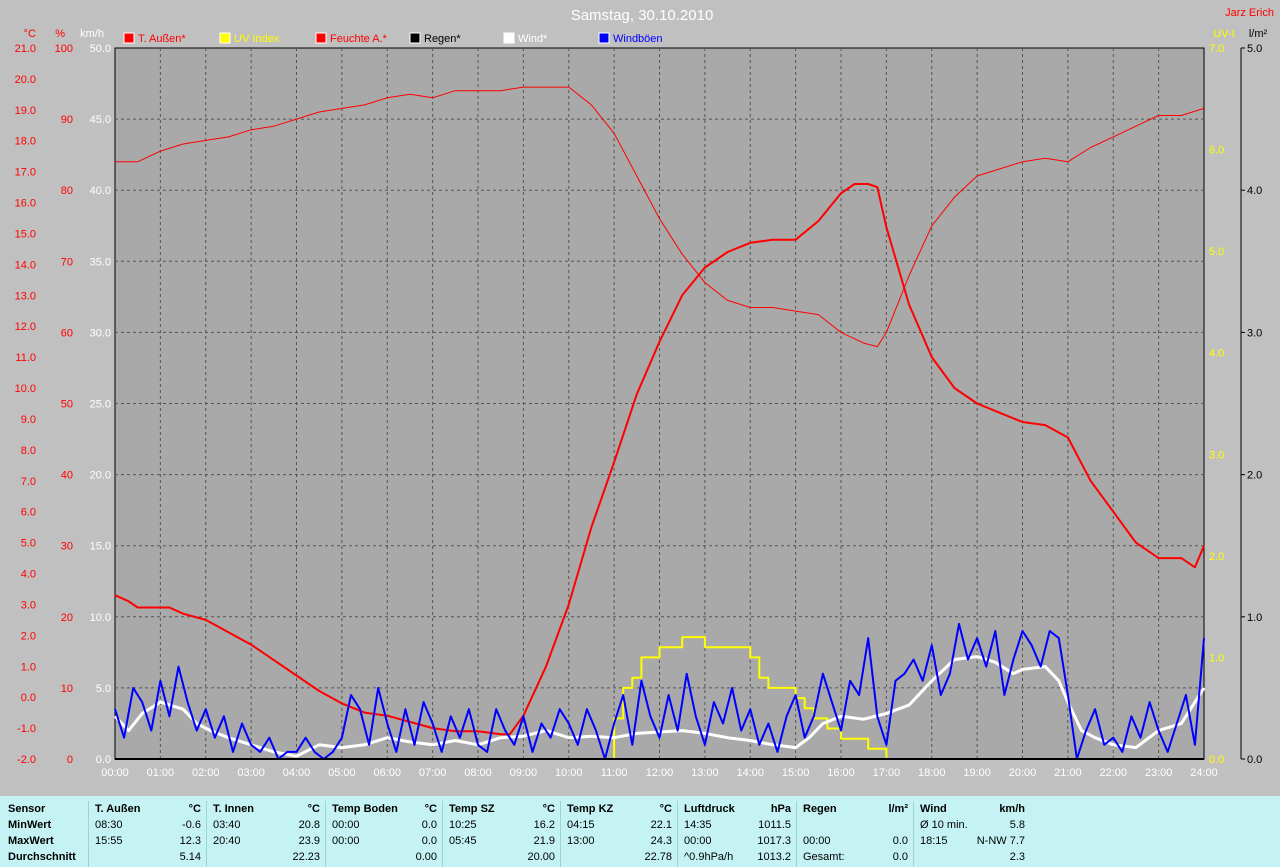 The image size is (1280, 867). What do you see at coordinates (709, 809) in the screenshot?
I see `stats-header: Luftdruck` at bounding box center [709, 809].